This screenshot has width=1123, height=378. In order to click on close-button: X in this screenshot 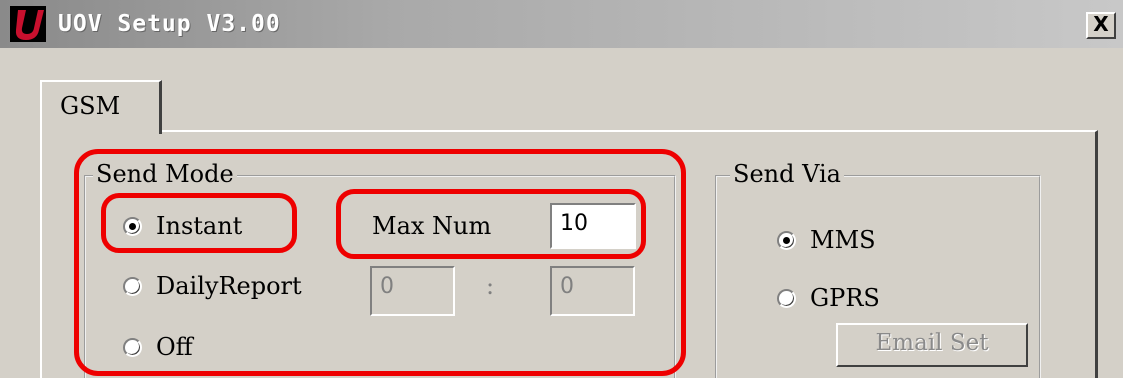, I will do `click(1101, 25)`.